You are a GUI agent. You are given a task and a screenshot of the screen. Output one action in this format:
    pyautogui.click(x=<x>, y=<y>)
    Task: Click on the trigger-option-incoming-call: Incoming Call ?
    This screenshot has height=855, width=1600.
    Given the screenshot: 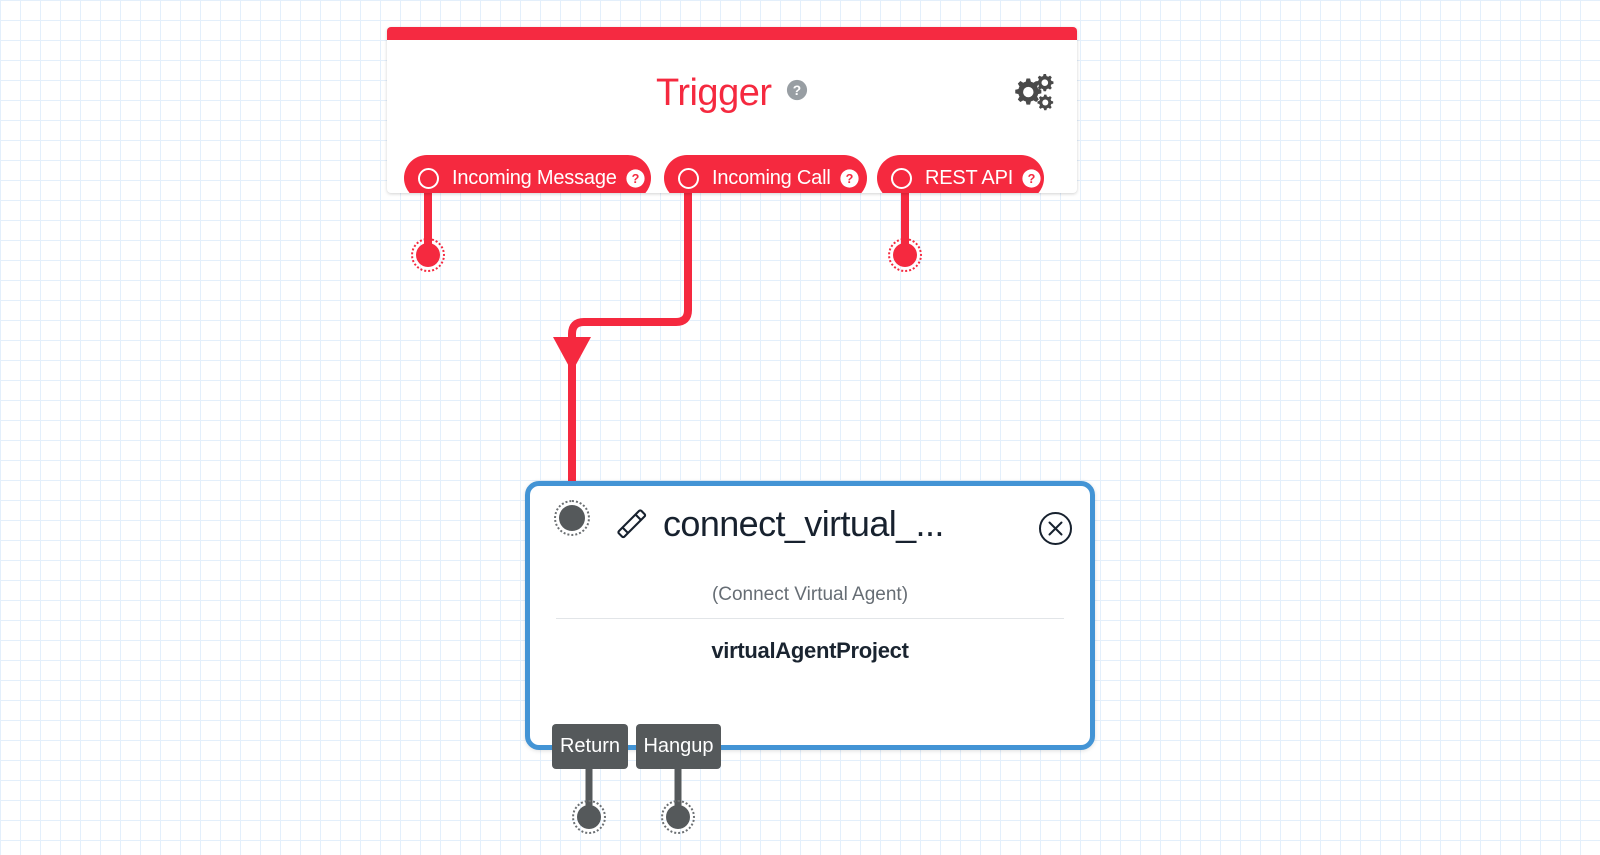 What is the action you would take?
    pyautogui.click(x=765, y=174)
    